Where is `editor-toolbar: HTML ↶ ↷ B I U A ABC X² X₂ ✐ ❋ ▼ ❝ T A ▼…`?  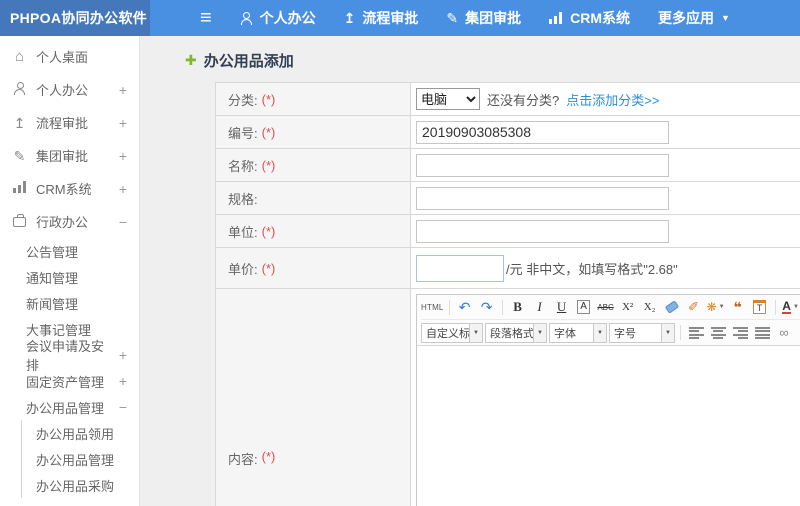 editor-toolbar: HTML ↶ ↷ B I U A ABC X² X₂ ✐ ❋ ▼ ❝ T A ▼… is located at coordinates (608, 320).